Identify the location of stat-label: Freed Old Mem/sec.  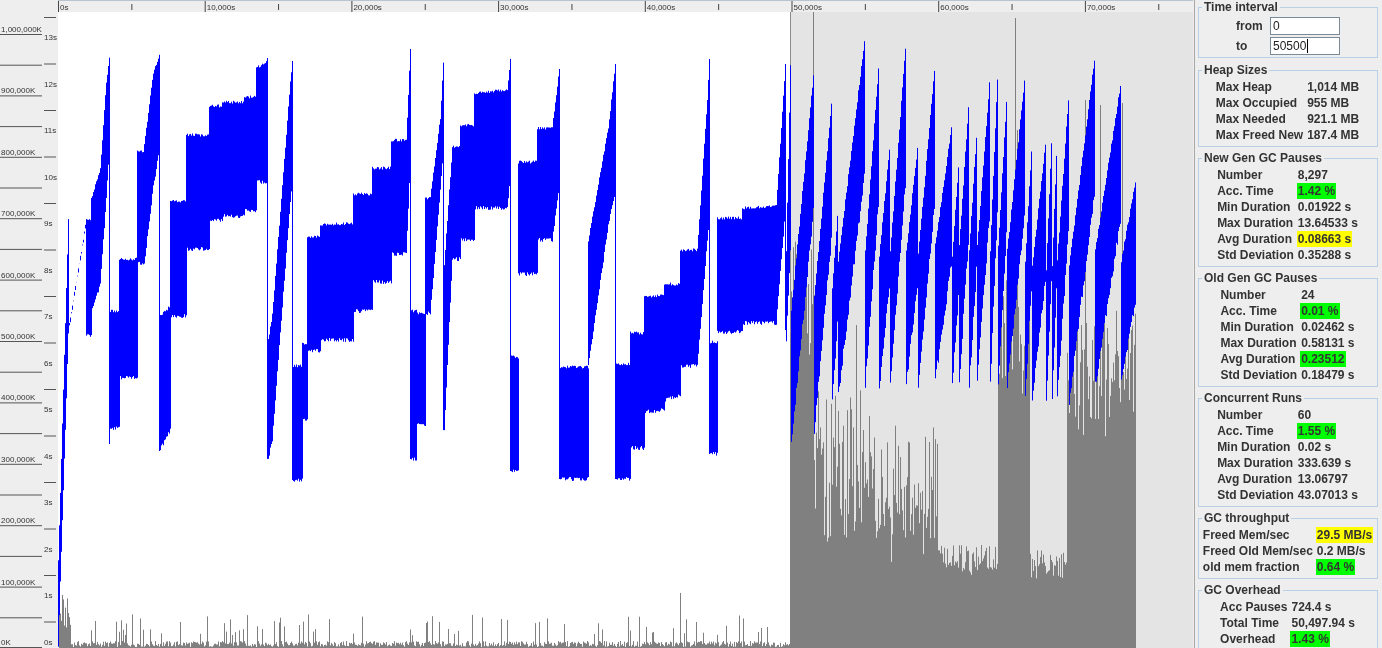
(1257, 551).